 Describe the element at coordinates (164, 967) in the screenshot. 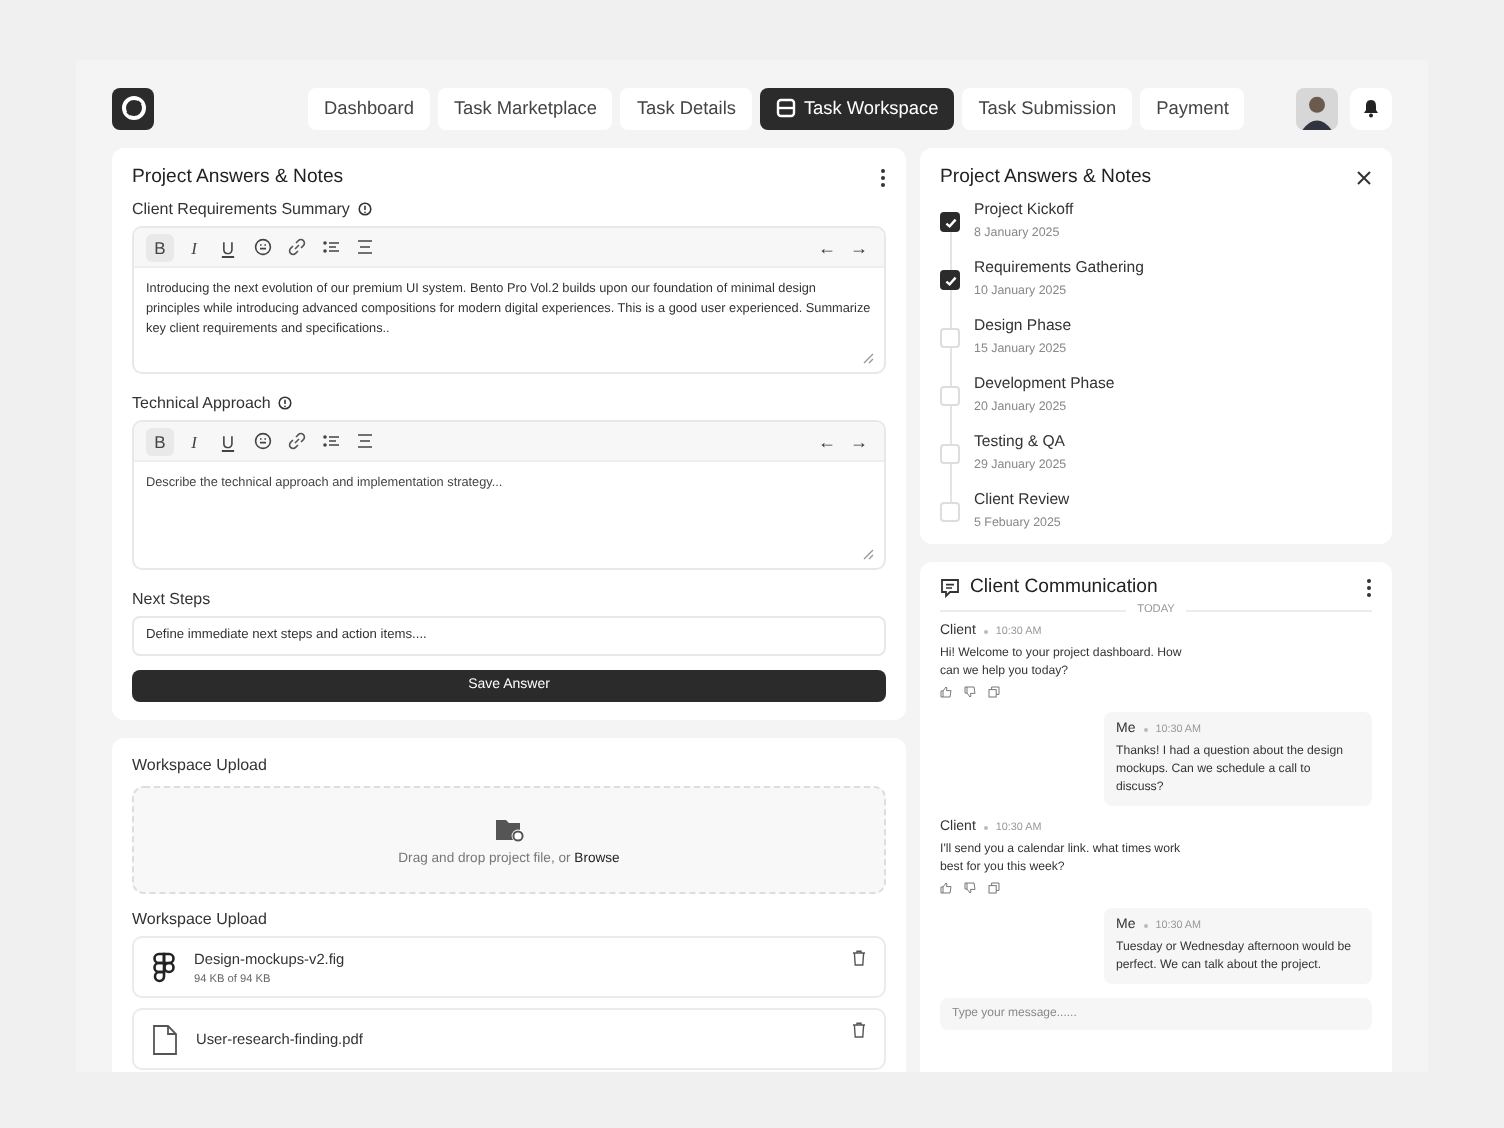

I see `figma-icon` at that location.